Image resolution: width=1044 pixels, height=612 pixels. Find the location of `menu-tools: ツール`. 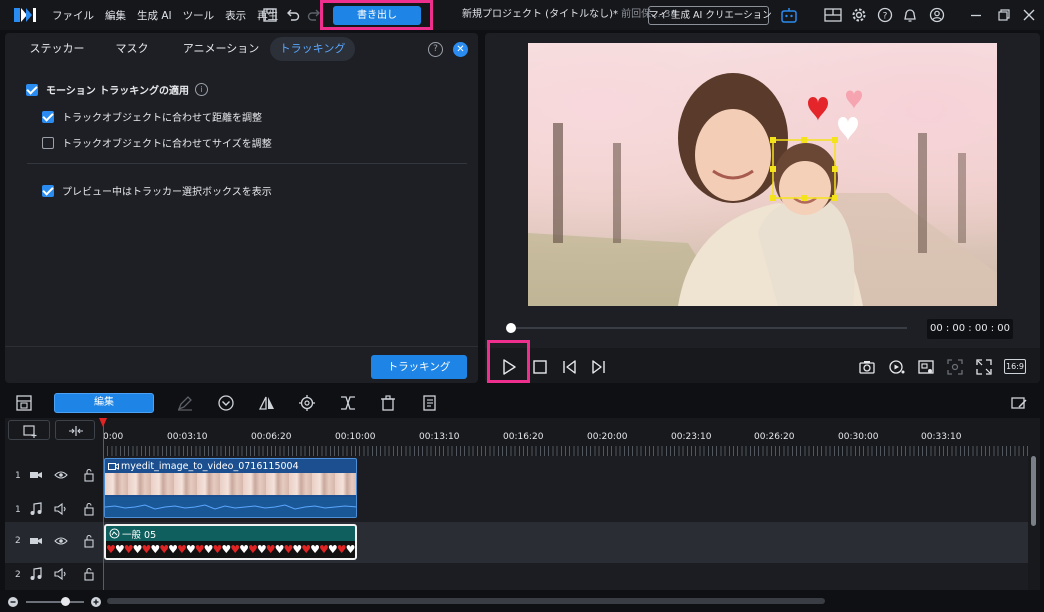

menu-tools: ツール is located at coordinates (199, 15).